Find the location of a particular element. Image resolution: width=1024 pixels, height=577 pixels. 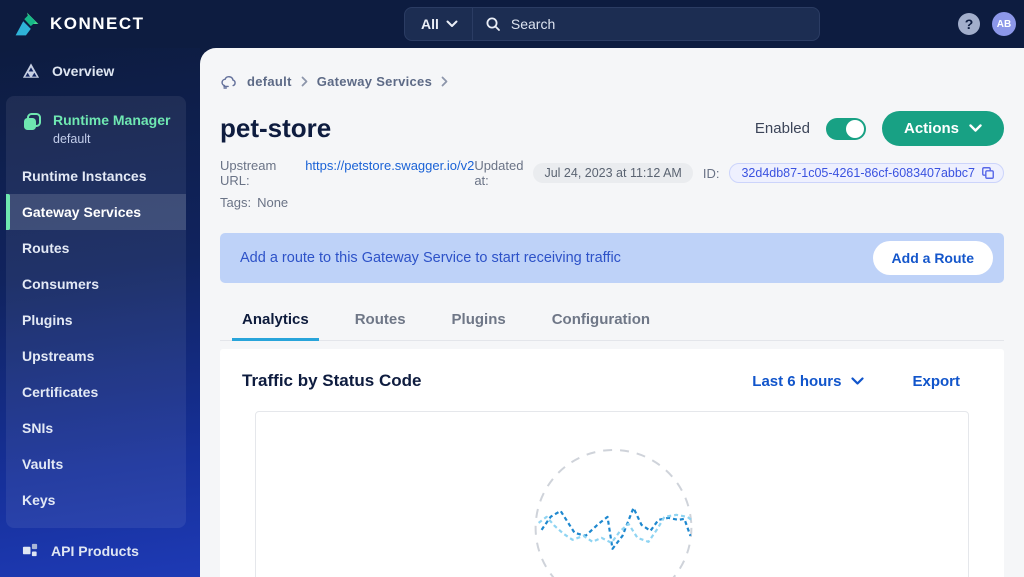

sidebar-item-overview: Overview is located at coordinates (100, 71).